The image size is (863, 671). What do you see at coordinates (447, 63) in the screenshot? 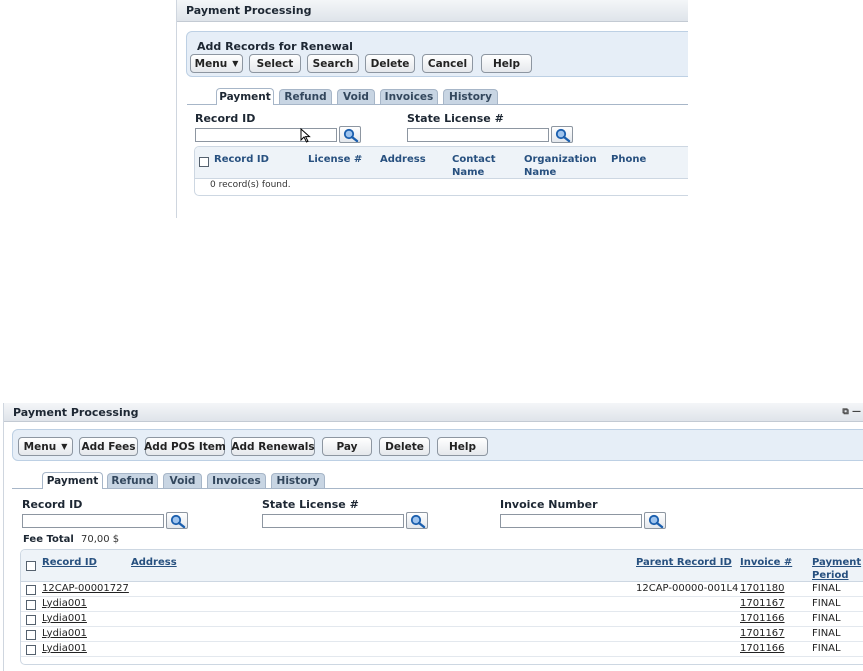
I see `cancel-button: Cancel` at bounding box center [447, 63].